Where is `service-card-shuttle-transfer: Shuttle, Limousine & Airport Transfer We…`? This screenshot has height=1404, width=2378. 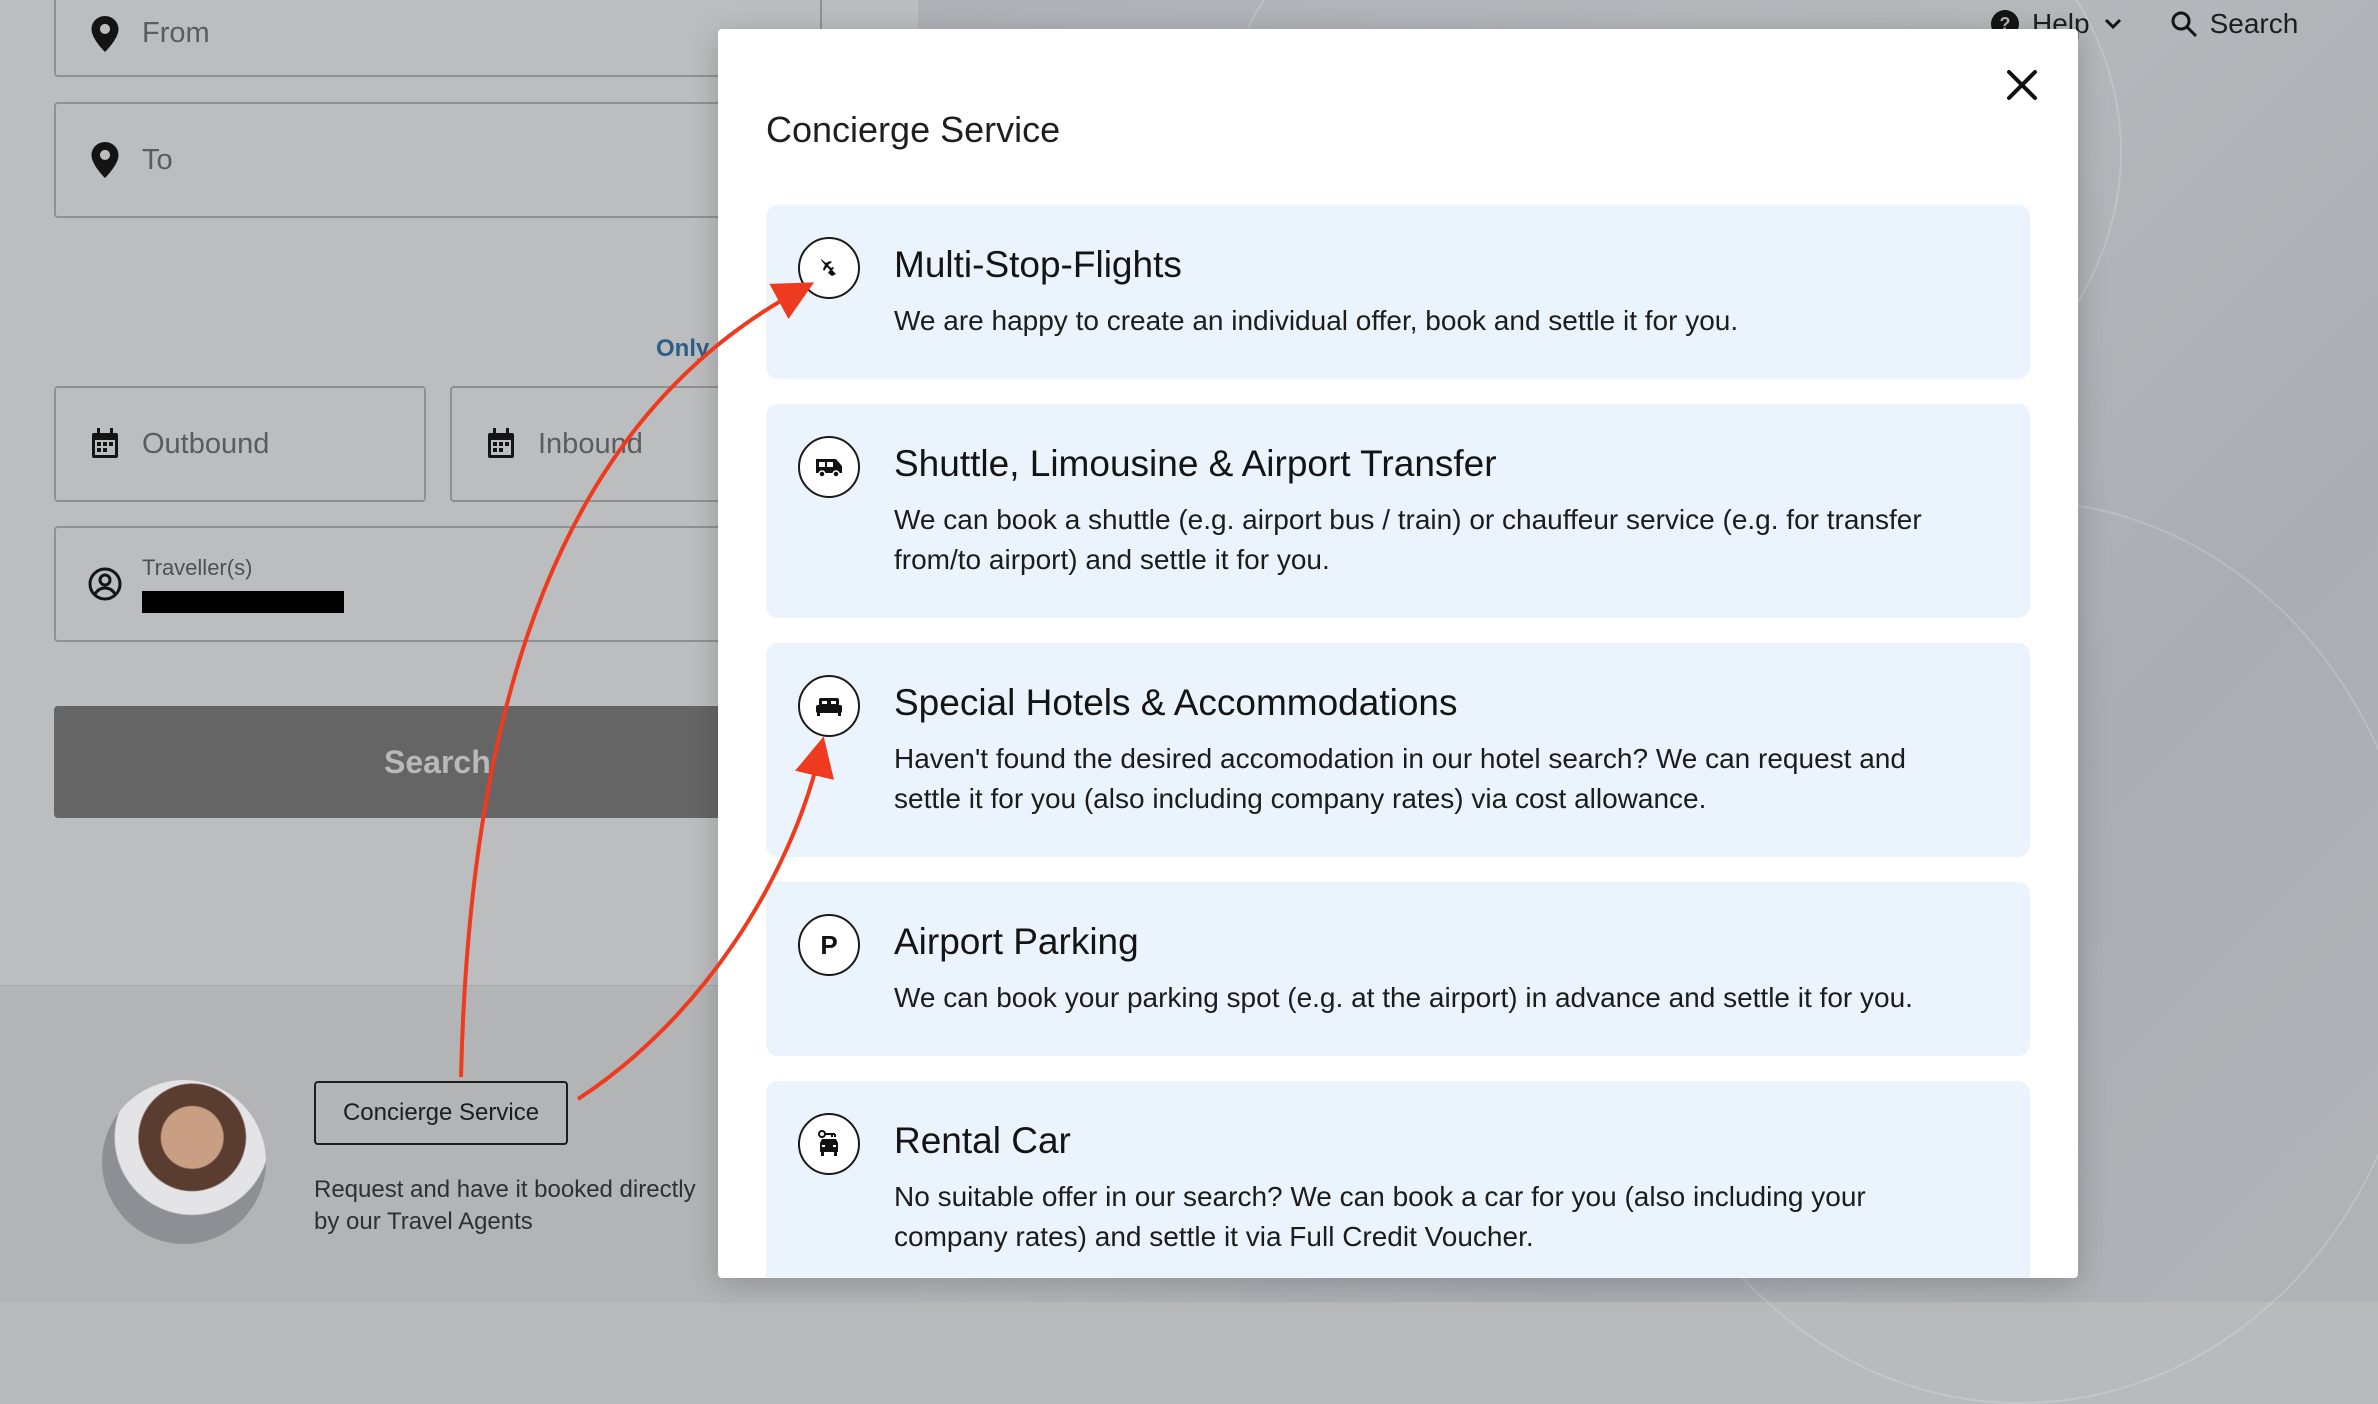
service-card-shuttle-transfer: Shuttle, Limousine & Airport Transfer We… is located at coordinates (1398, 511).